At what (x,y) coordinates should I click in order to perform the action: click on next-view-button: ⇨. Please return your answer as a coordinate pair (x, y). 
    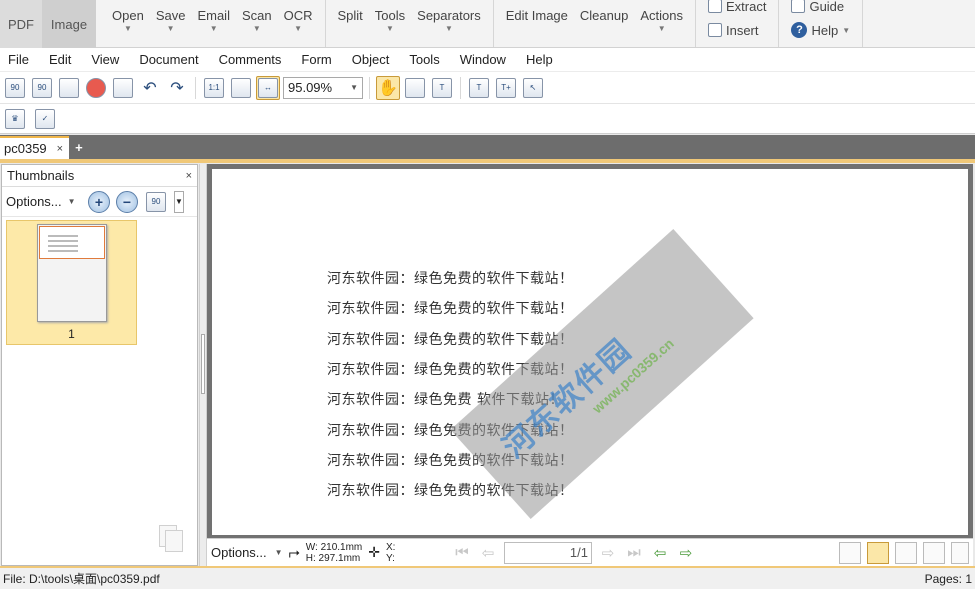
    Looking at the image, I should click on (686, 553).